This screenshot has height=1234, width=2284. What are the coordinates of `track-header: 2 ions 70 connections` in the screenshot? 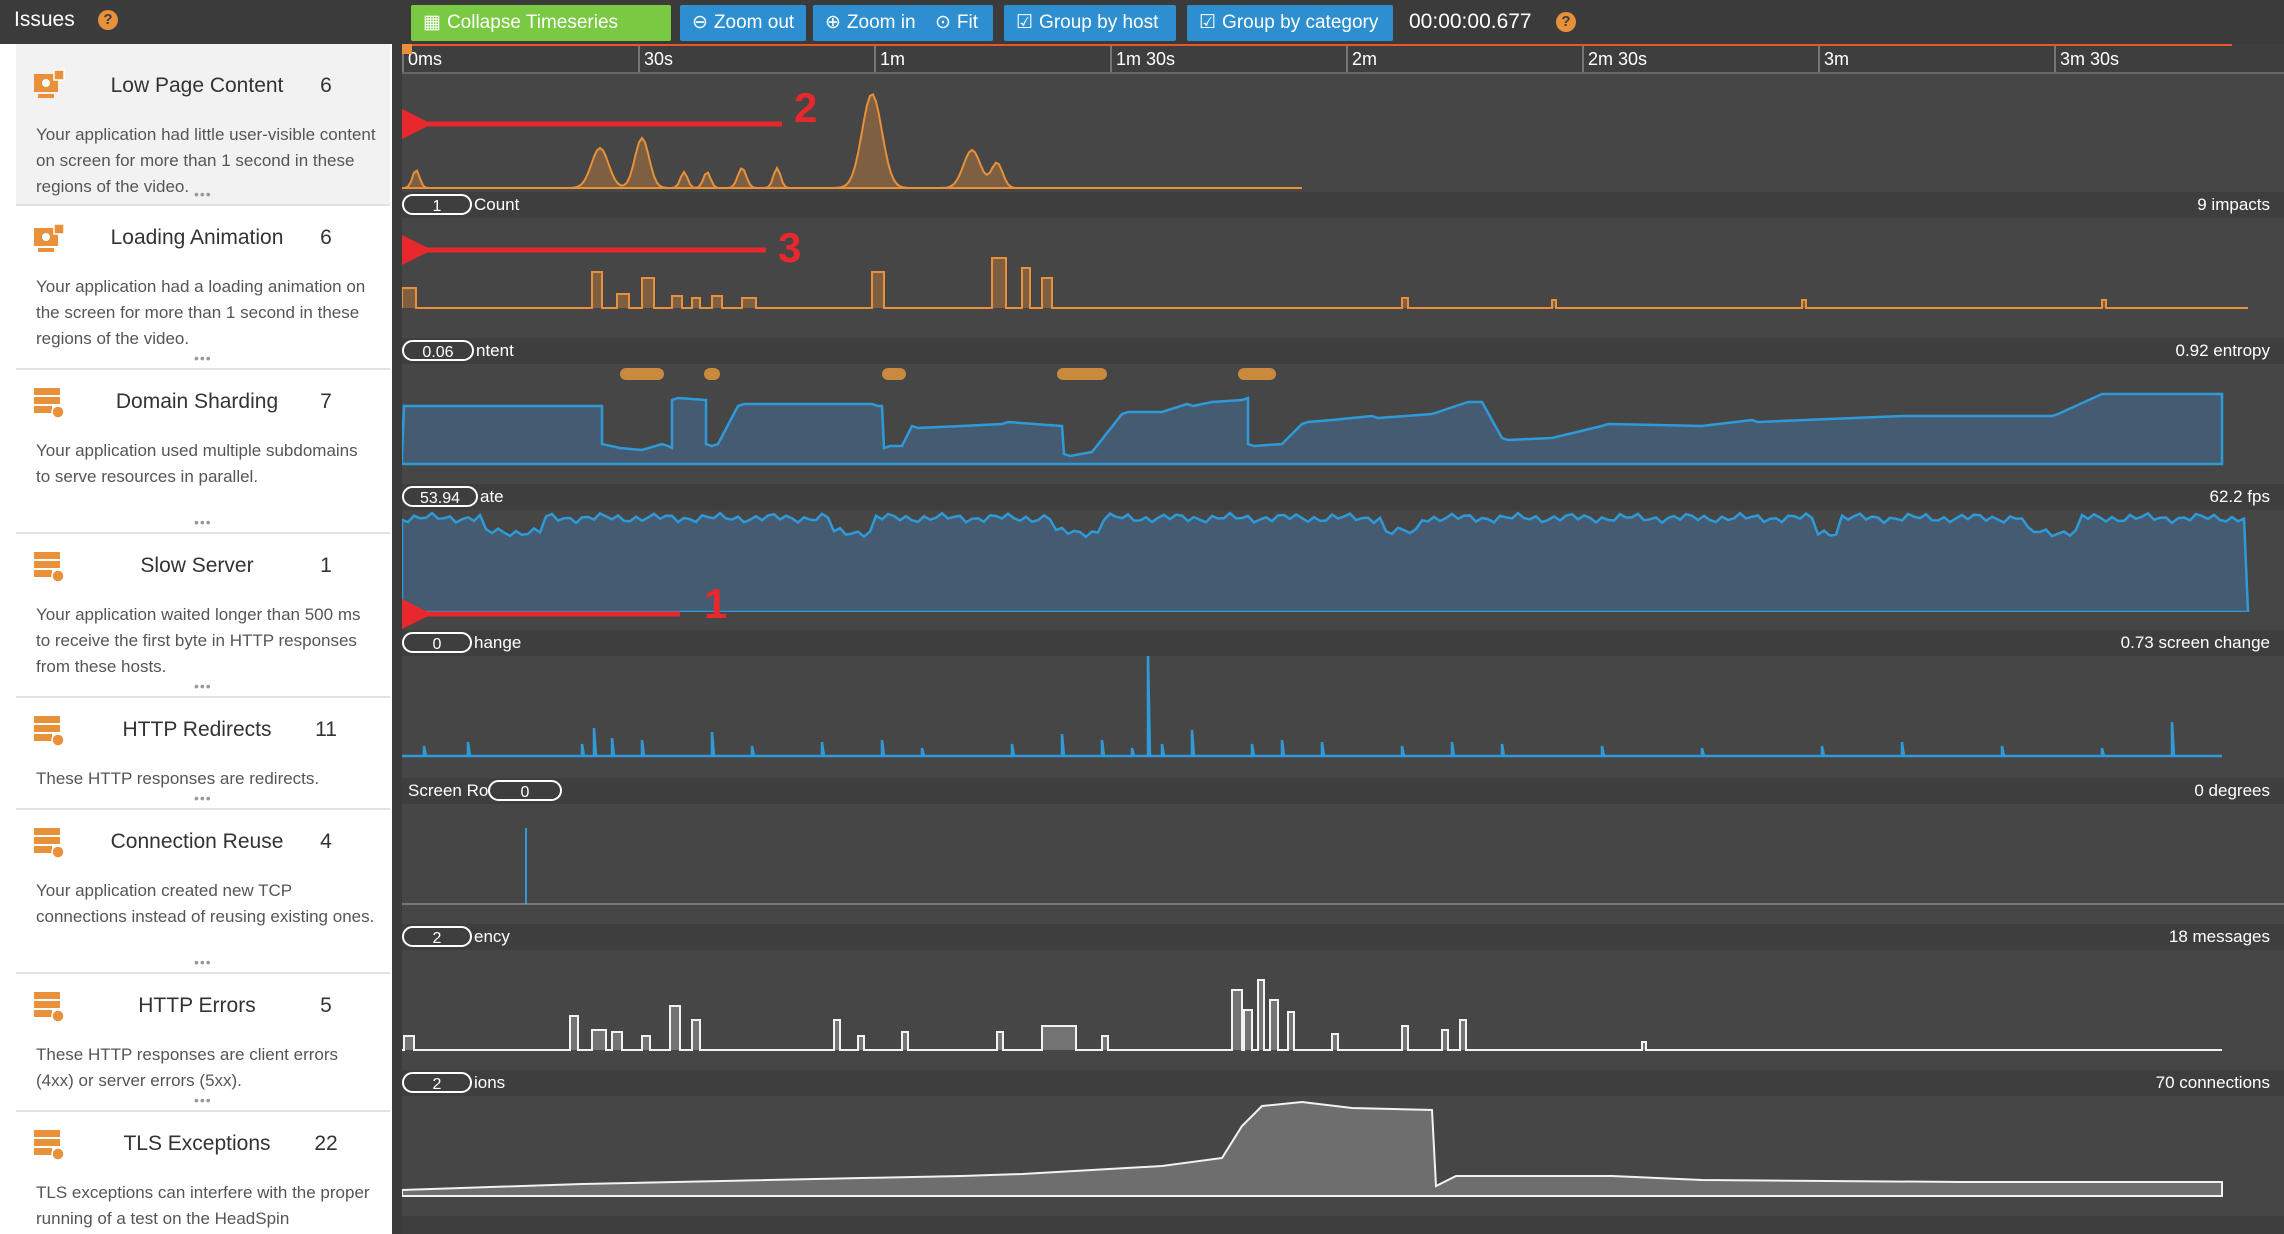 It's located at (1343, 1083).